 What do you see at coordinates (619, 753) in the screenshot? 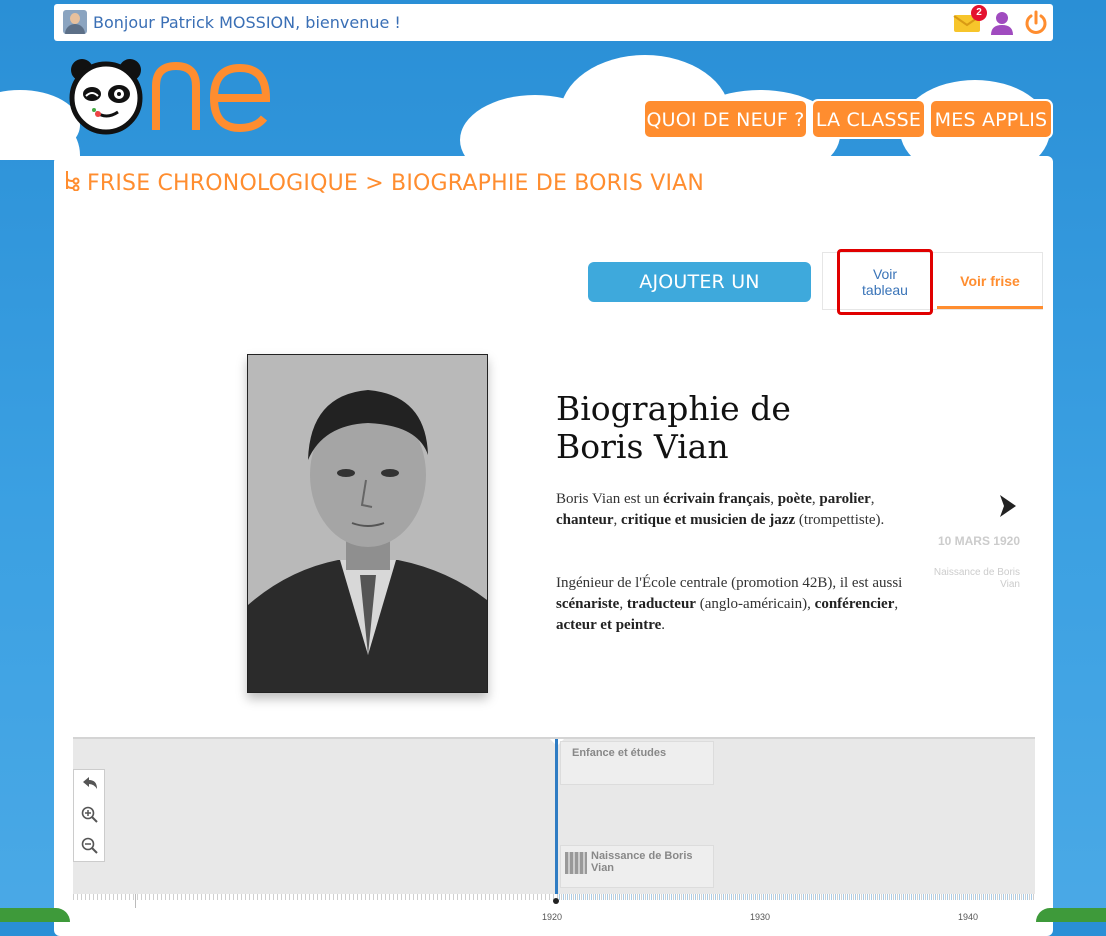
I see `timeline-event-label: Enfance et études` at bounding box center [619, 753].